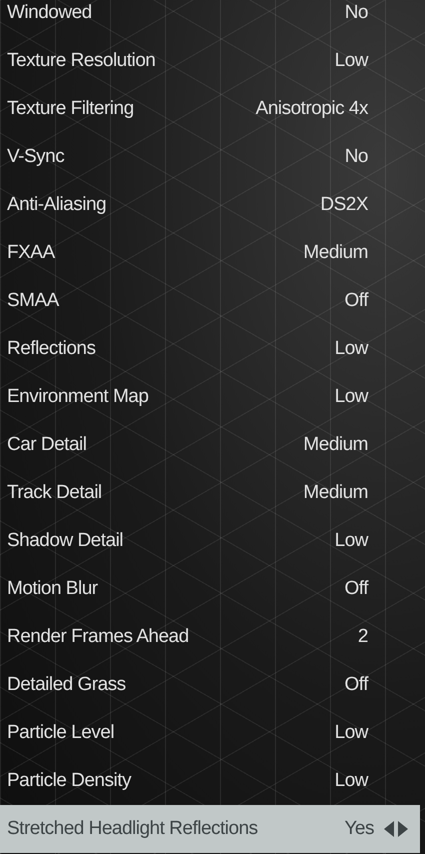 The width and height of the screenshot is (425, 854). I want to click on setting-row: Track Detail Medium, so click(212, 493).